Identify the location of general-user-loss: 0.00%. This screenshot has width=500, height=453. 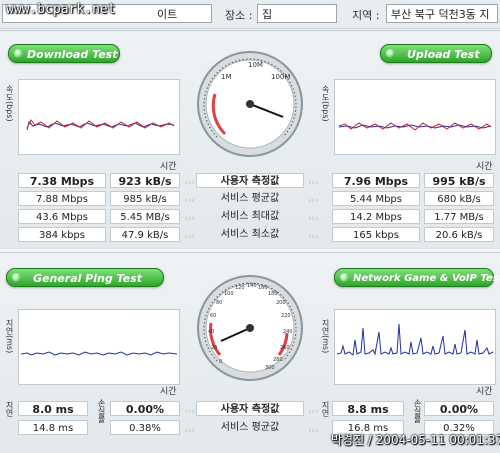
(145, 408).